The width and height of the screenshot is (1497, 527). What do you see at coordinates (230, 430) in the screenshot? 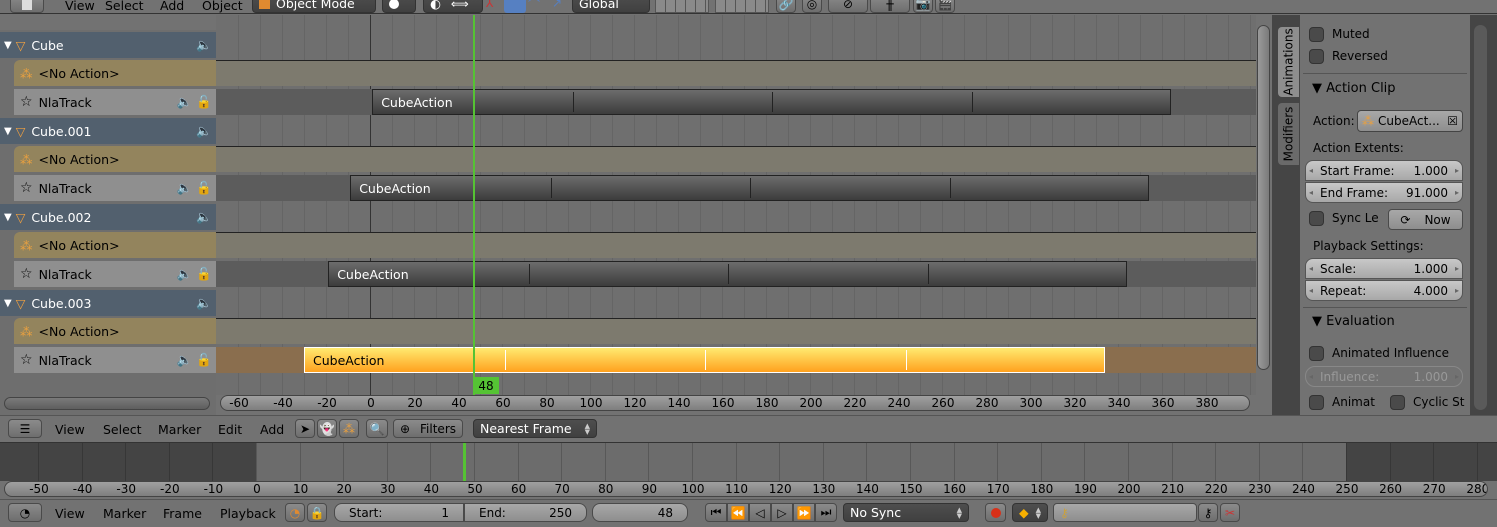
I see `nla-menu-edit: Edit` at bounding box center [230, 430].